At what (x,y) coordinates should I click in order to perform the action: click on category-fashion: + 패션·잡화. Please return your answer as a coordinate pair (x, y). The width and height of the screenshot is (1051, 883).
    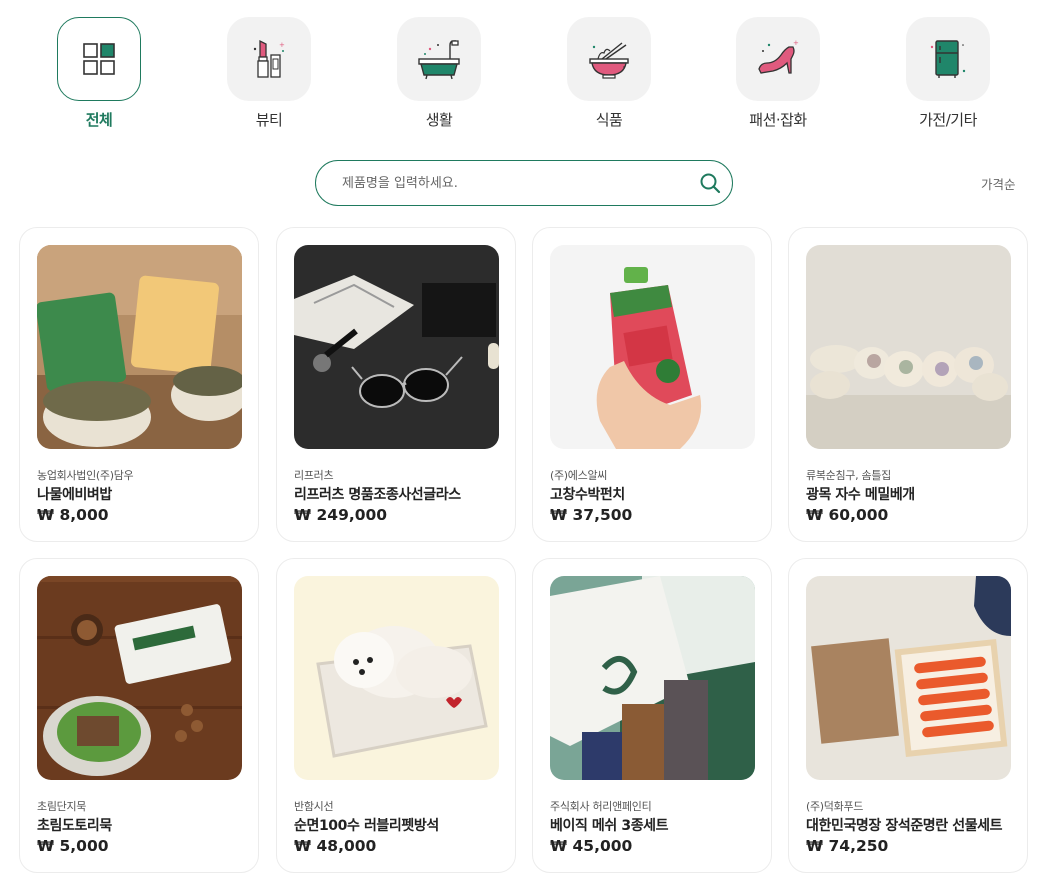
    Looking at the image, I should click on (778, 73).